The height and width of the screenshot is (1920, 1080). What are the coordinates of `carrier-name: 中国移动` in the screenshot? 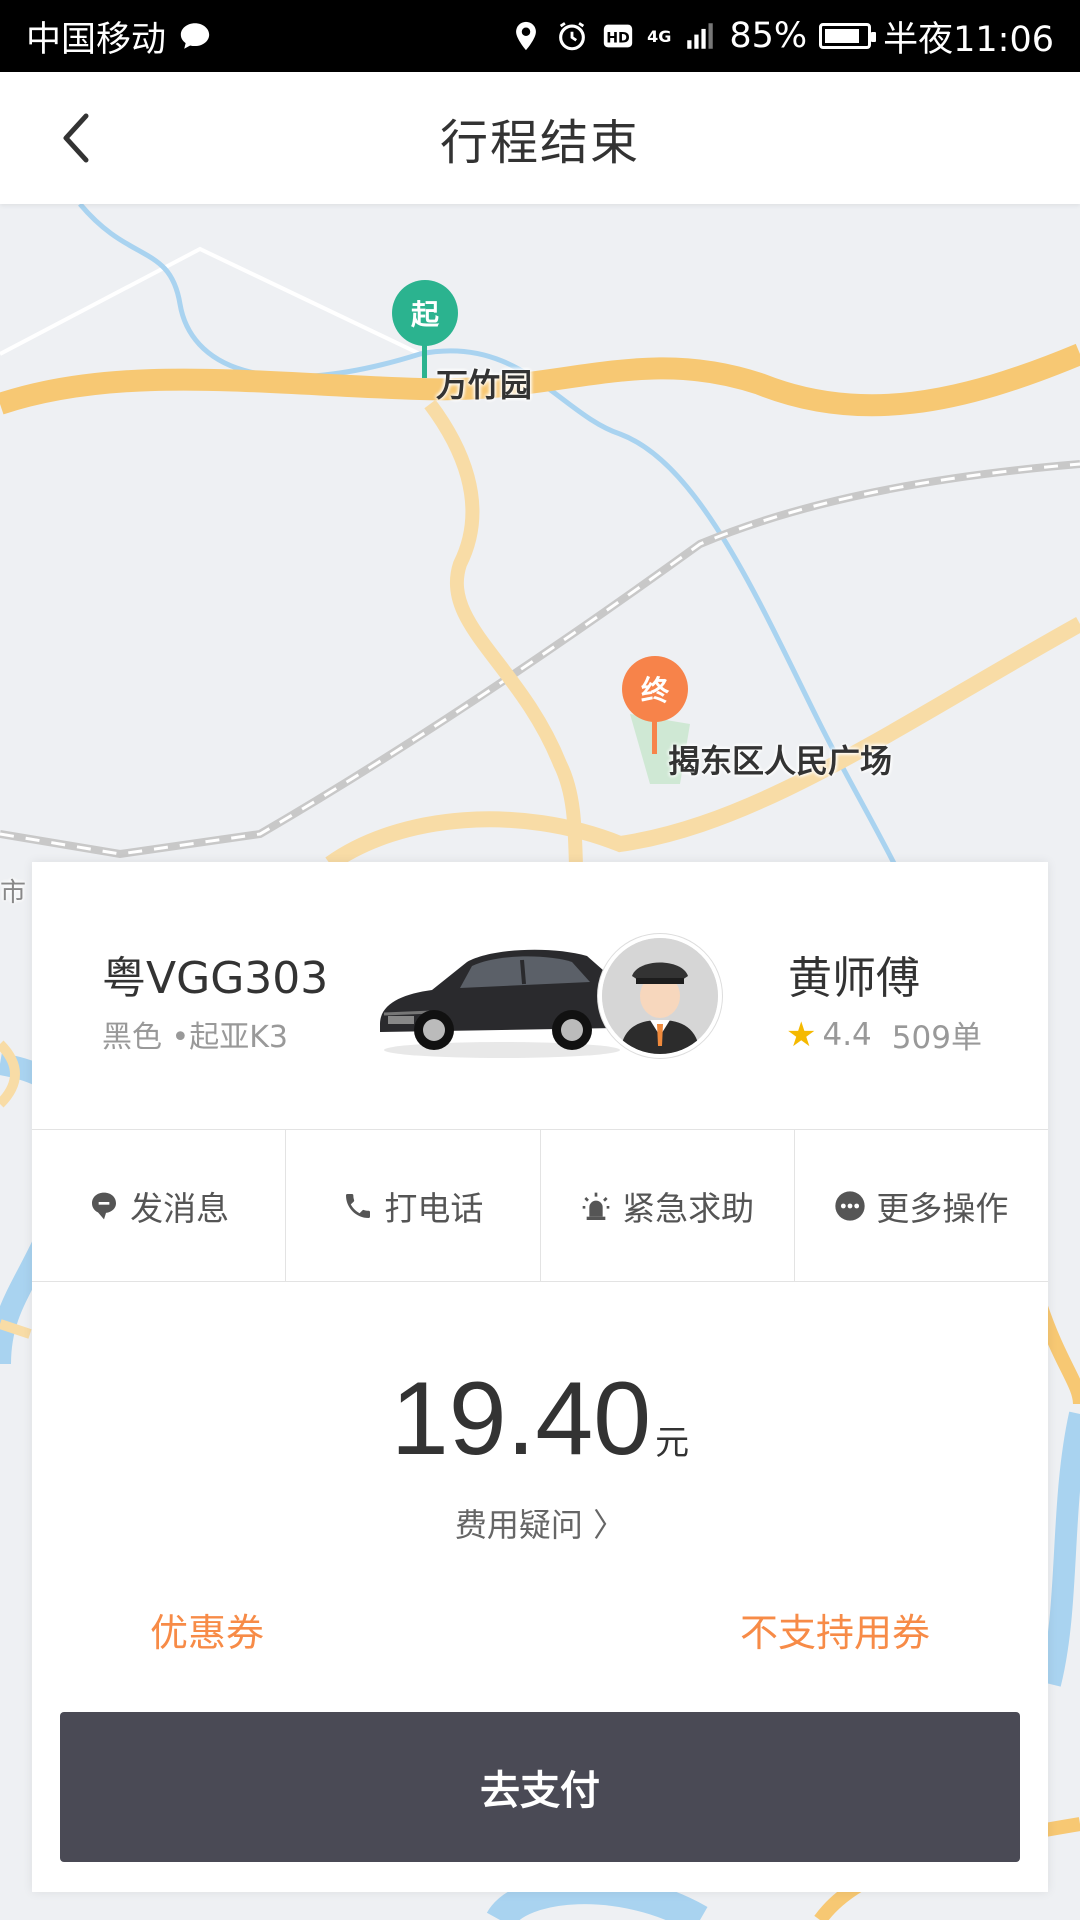 It's located at (96, 39).